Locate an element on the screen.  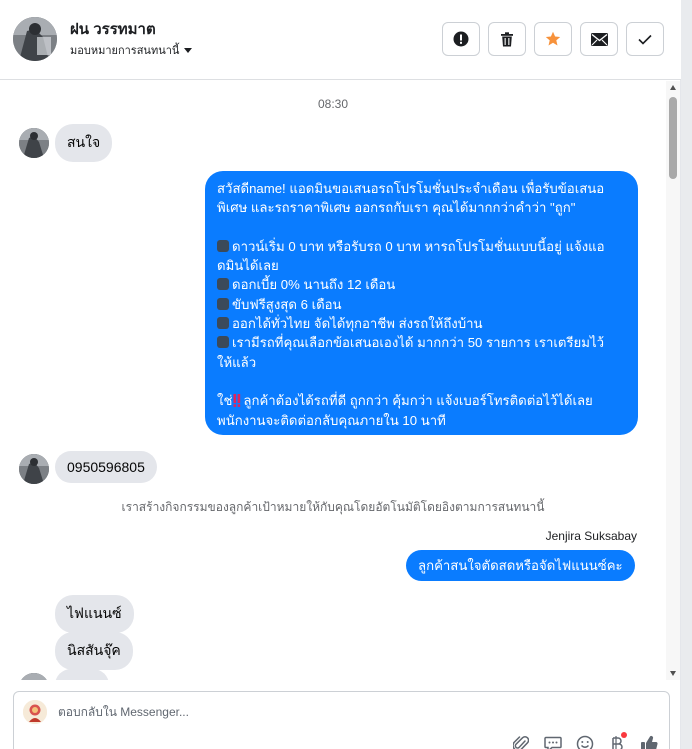
attach-button is located at coordinates (521, 741).